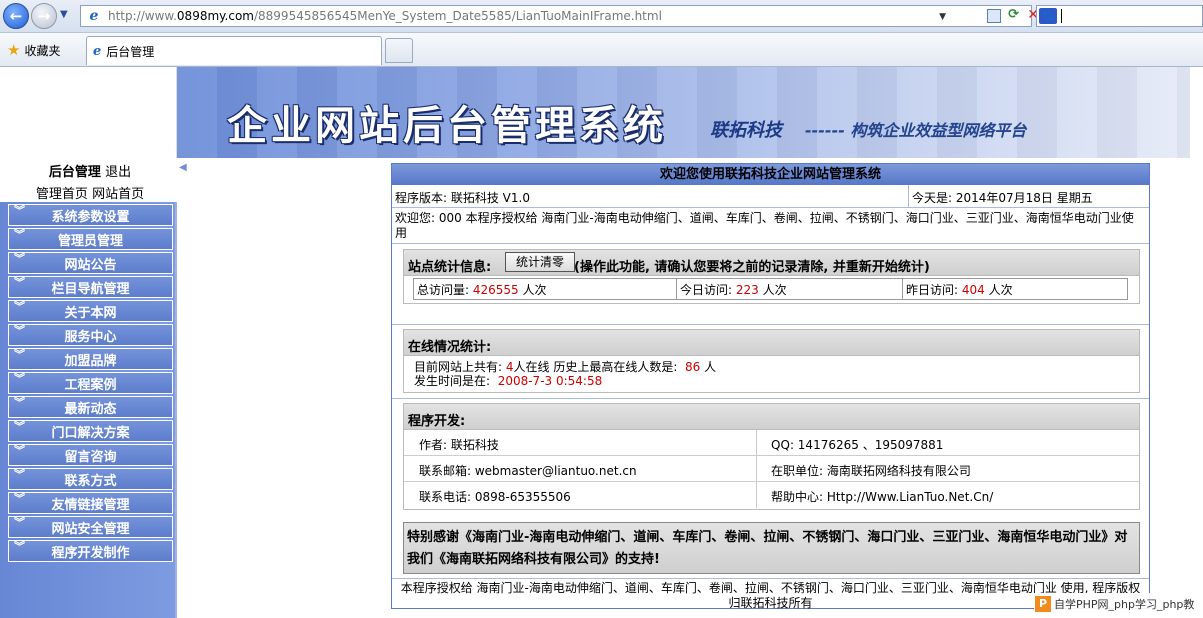 This screenshot has height=618, width=1203. What do you see at coordinates (118, 172) in the screenshot?
I see `logout-link: 退出` at bounding box center [118, 172].